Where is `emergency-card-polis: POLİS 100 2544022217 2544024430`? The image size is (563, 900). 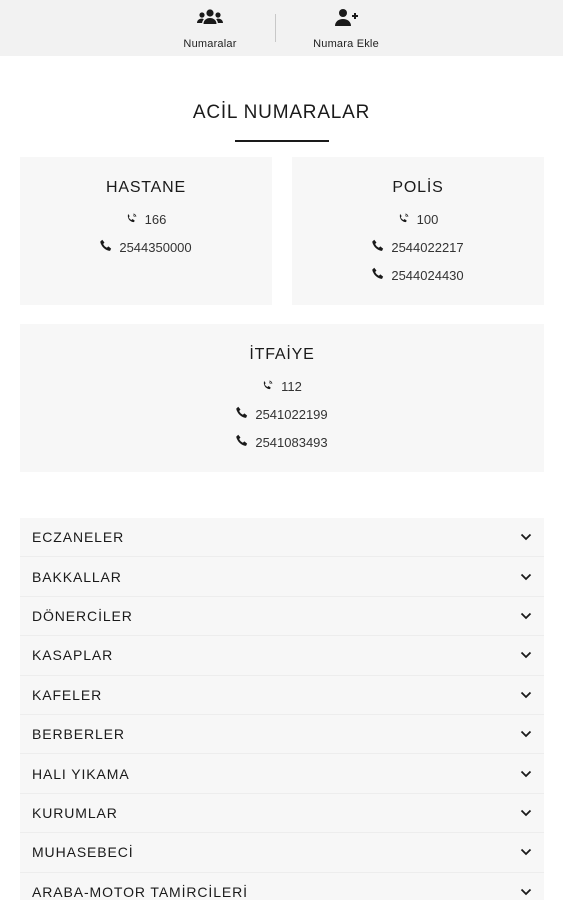
emergency-card-polis: POLİS 100 2544022217 2544024430 is located at coordinates (418, 231).